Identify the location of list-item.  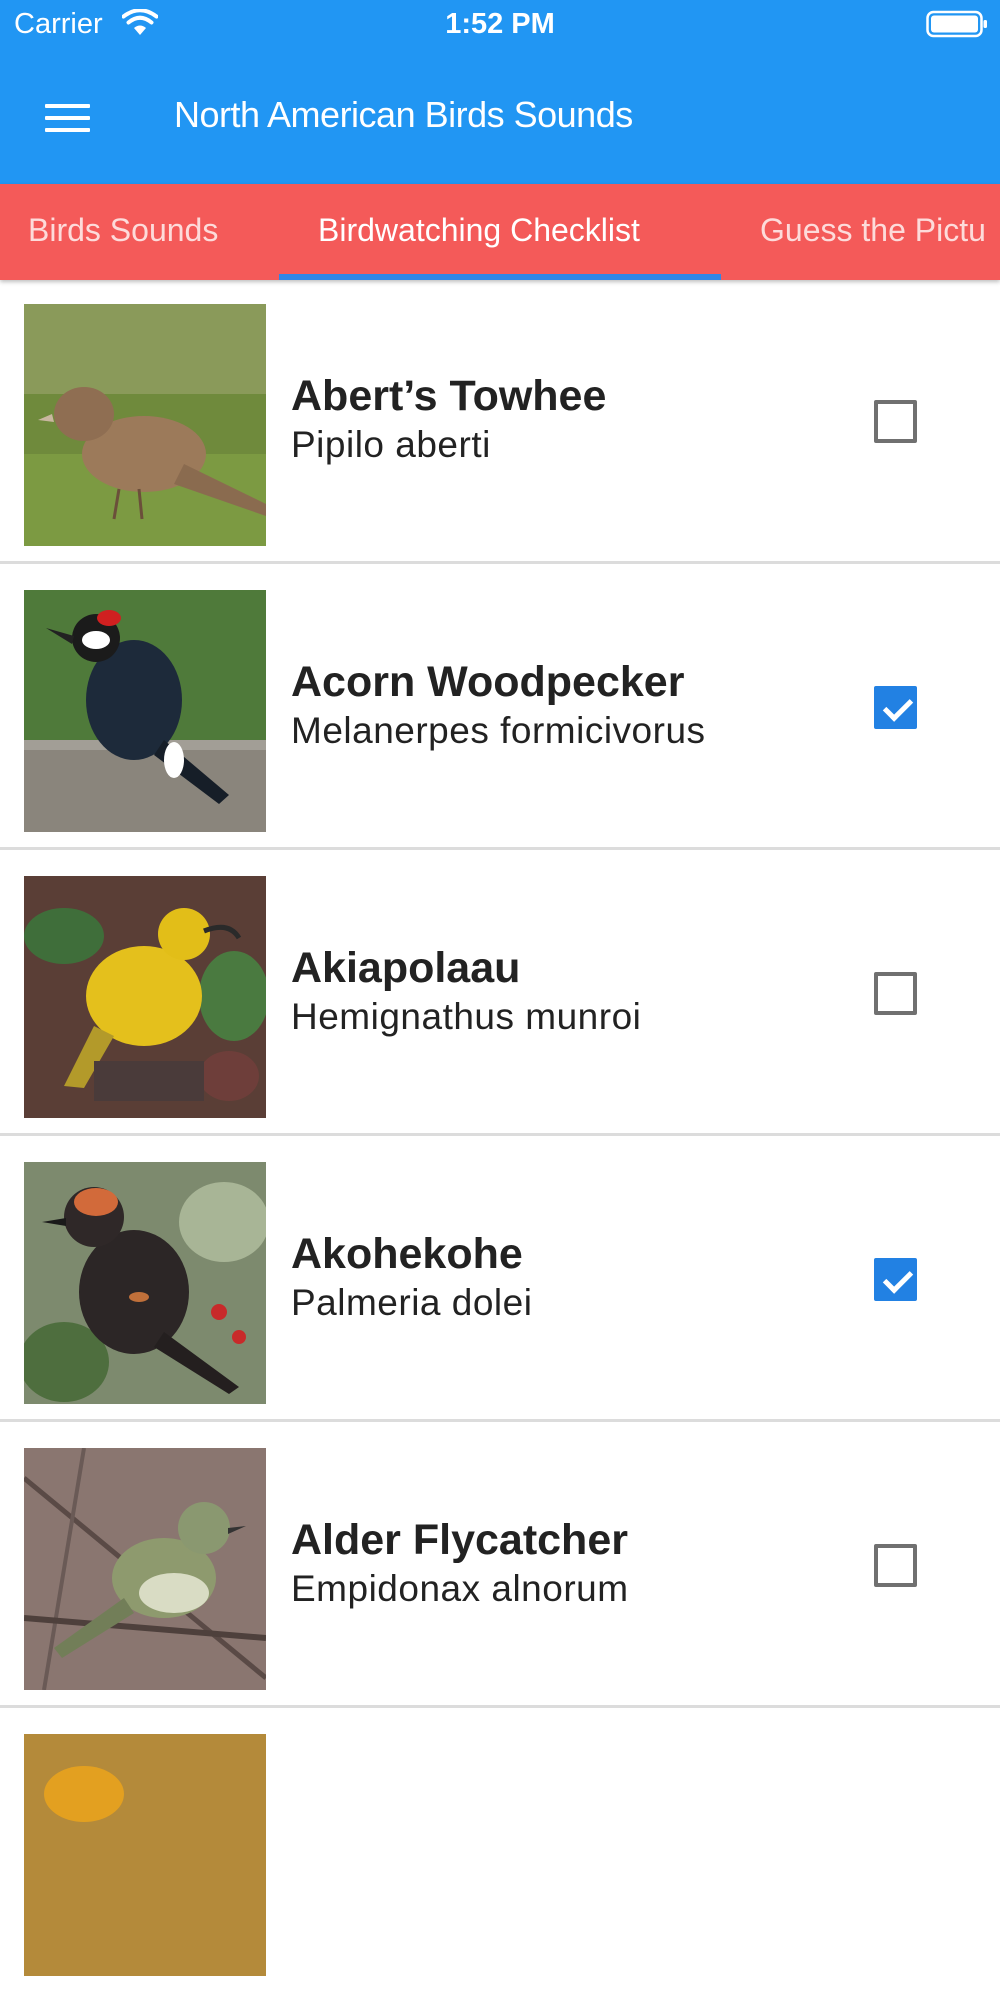
(500, 1852).